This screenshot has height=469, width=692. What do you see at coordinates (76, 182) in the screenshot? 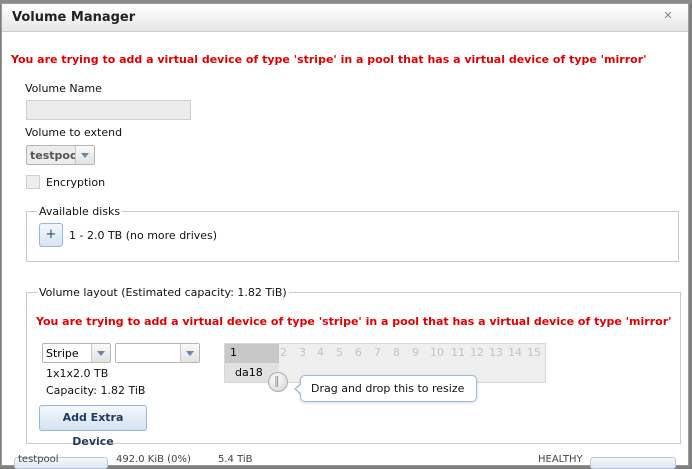
I see `encryption-label: Encryption` at bounding box center [76, 182].